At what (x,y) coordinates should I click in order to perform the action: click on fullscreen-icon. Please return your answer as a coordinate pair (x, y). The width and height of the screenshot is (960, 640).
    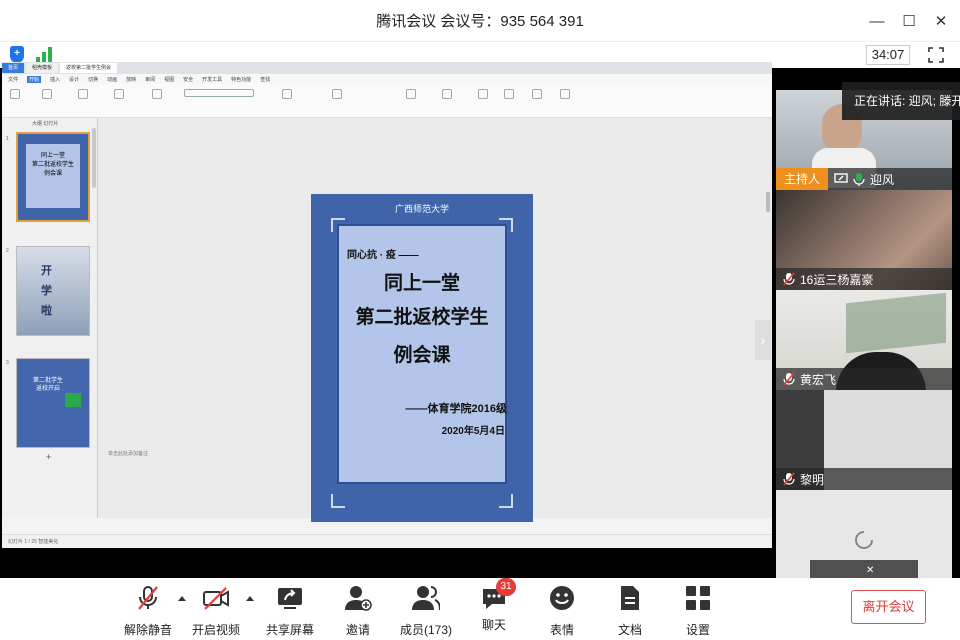
    Looking at the image, I should click on (936, 55).